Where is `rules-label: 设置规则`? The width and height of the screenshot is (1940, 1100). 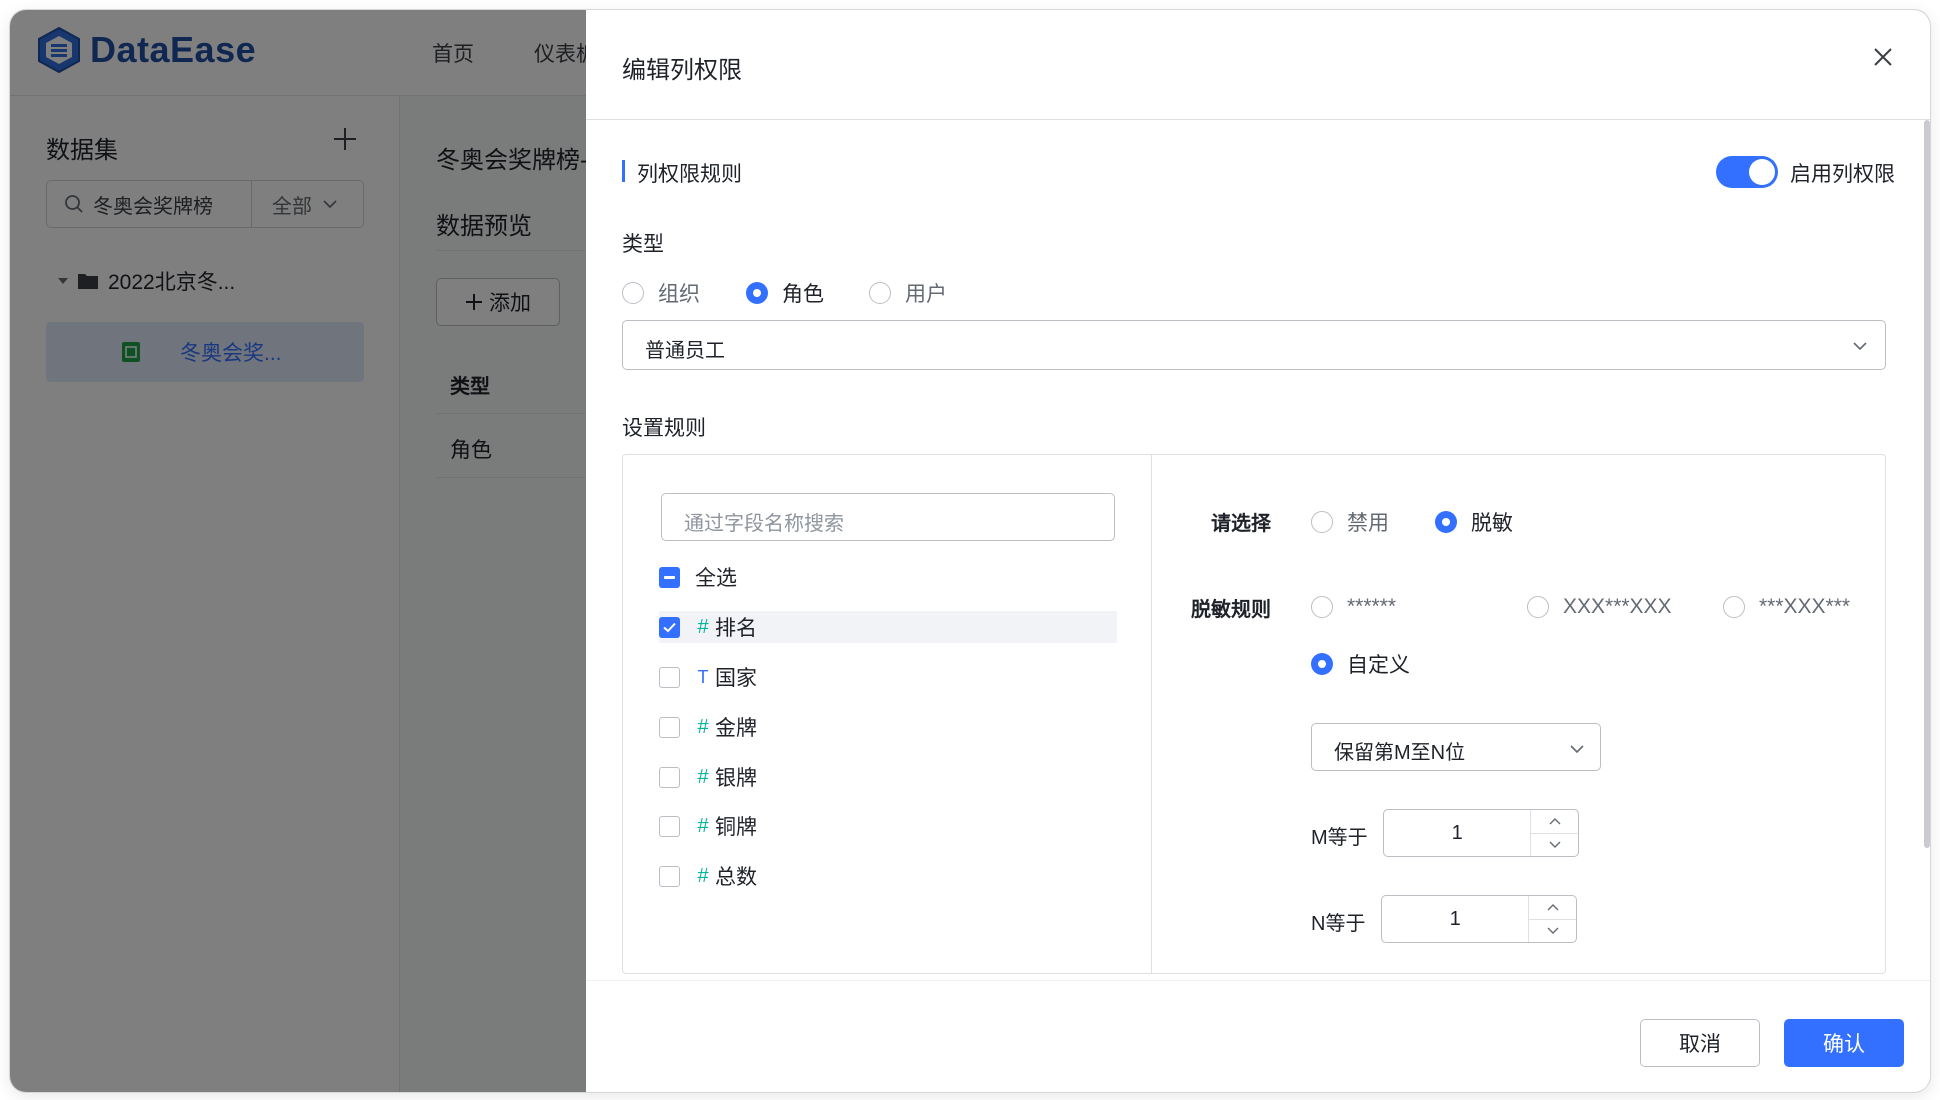
rules-label: 设置规则 is located at coordinates (664, 428).